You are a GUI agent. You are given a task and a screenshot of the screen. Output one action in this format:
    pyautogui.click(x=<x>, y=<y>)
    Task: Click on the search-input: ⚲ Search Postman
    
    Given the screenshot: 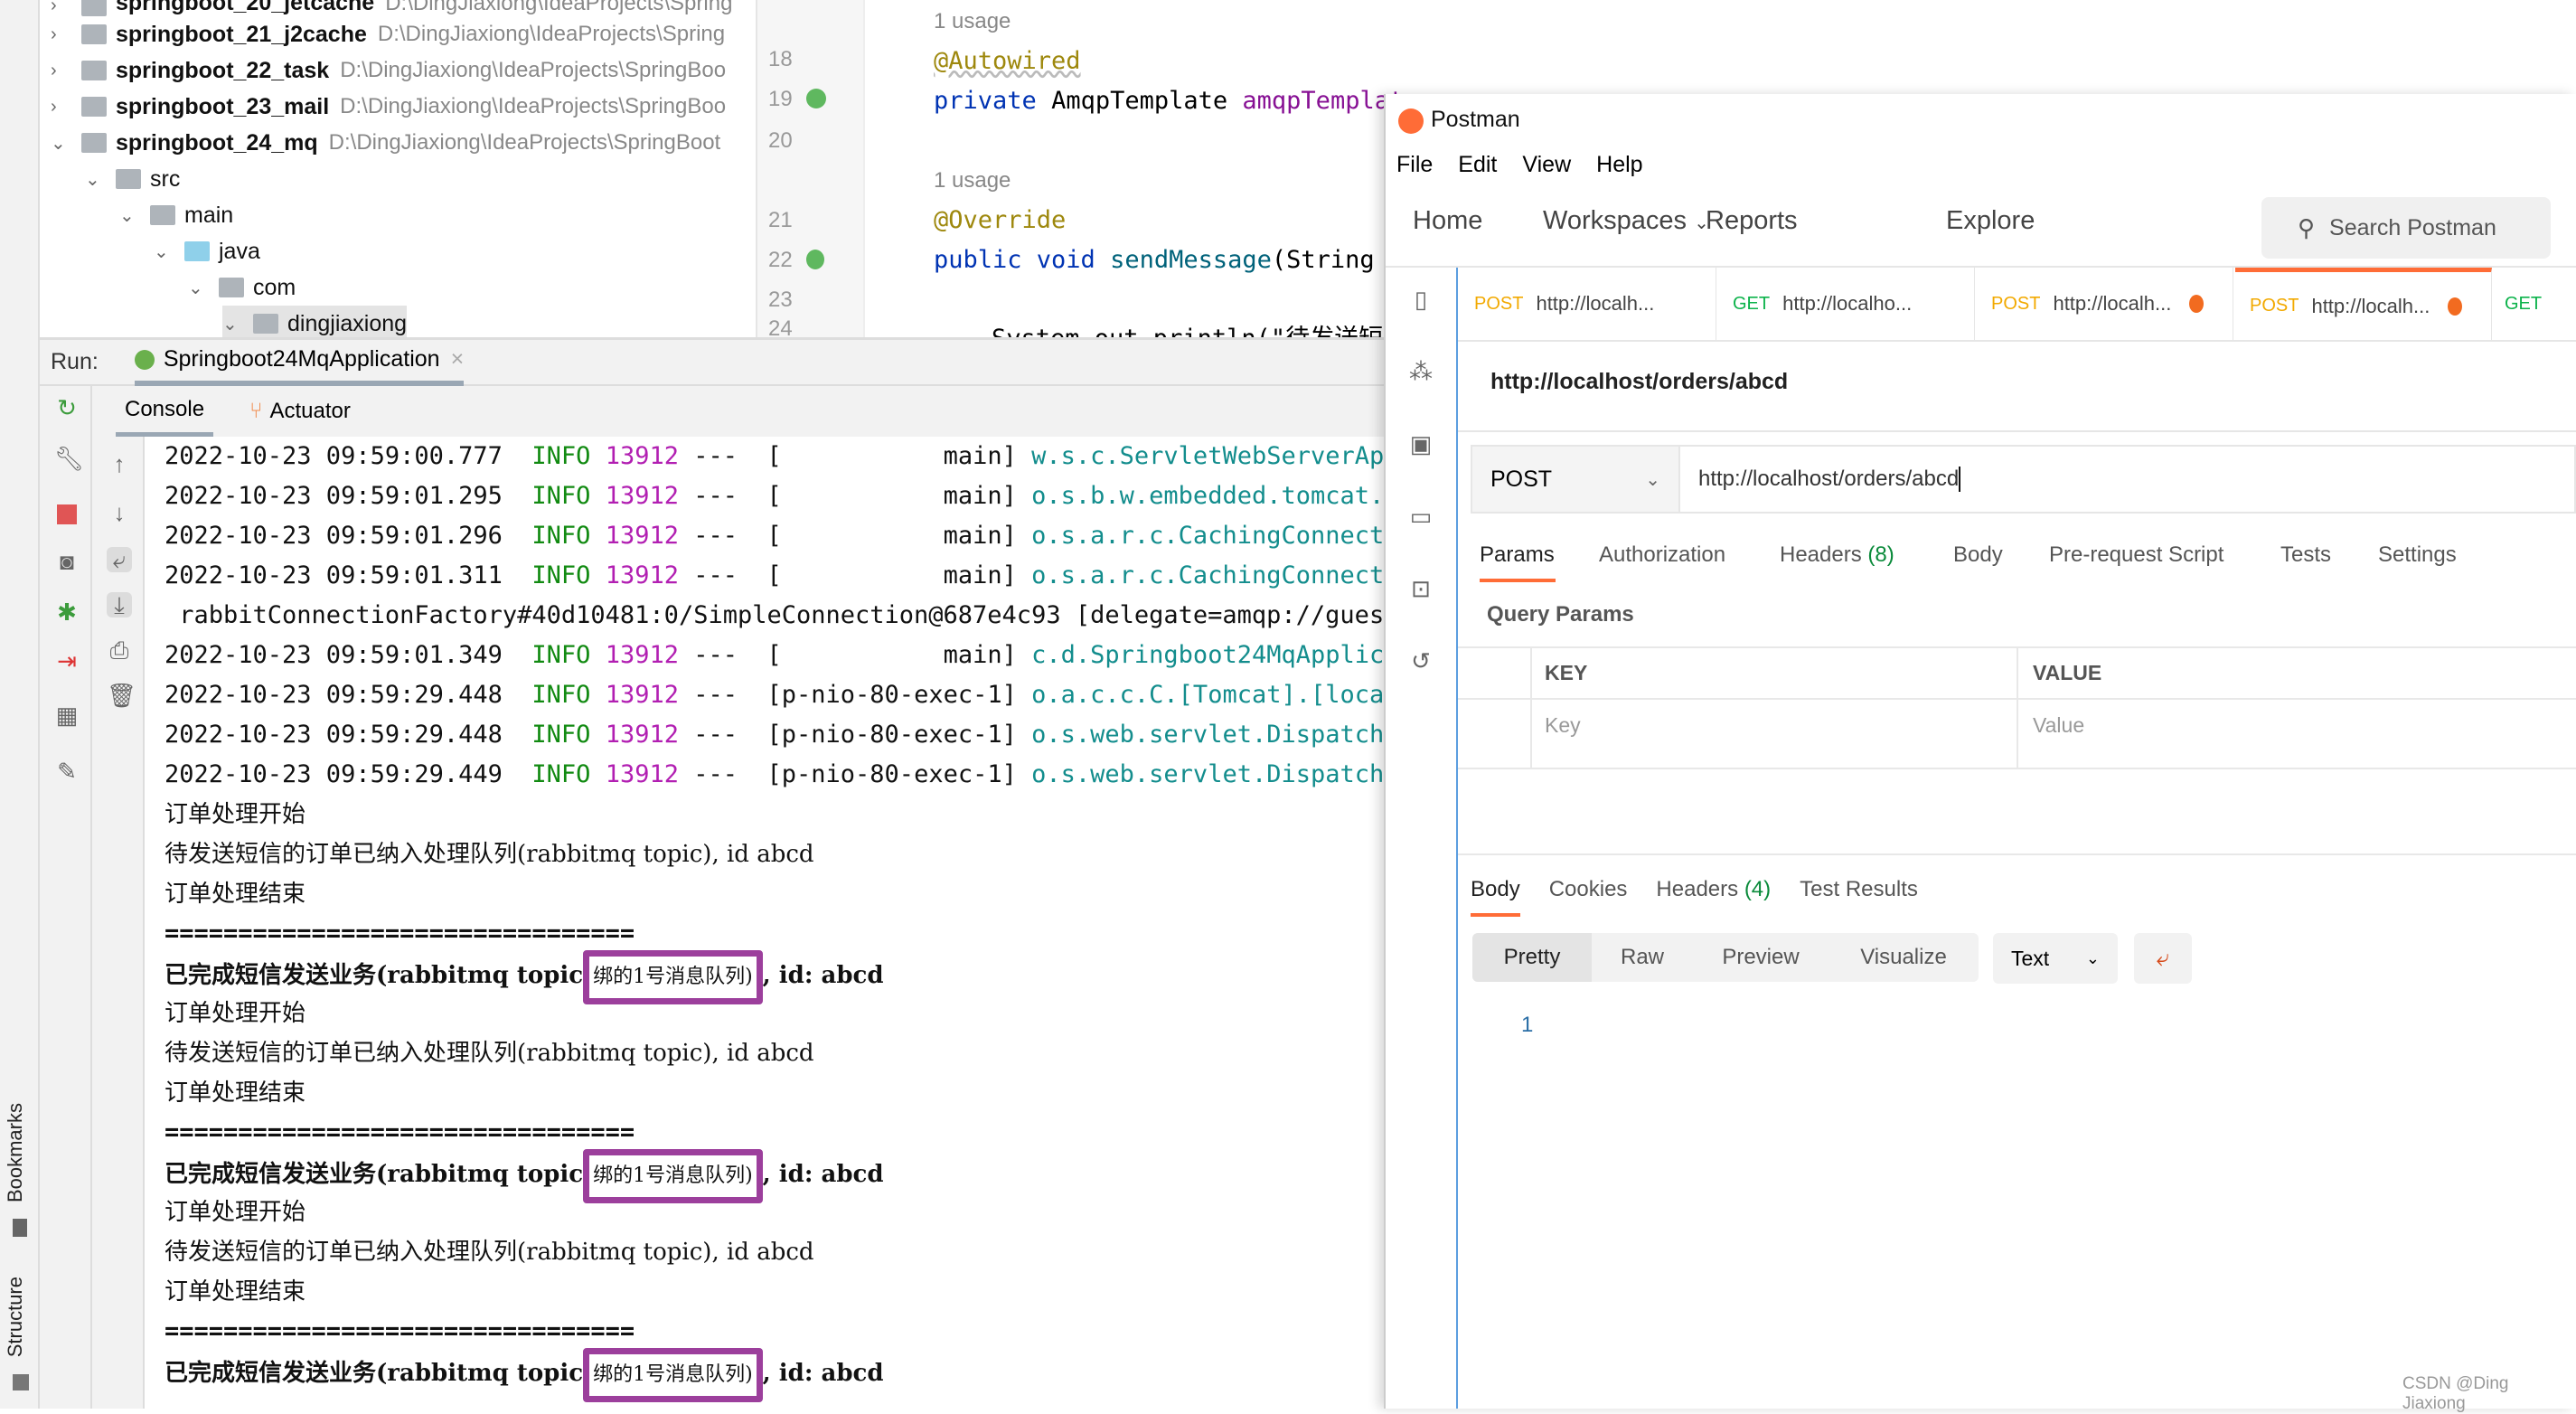 What is the action you would take?
    pyautogui.click(x=2406, y=228)
    